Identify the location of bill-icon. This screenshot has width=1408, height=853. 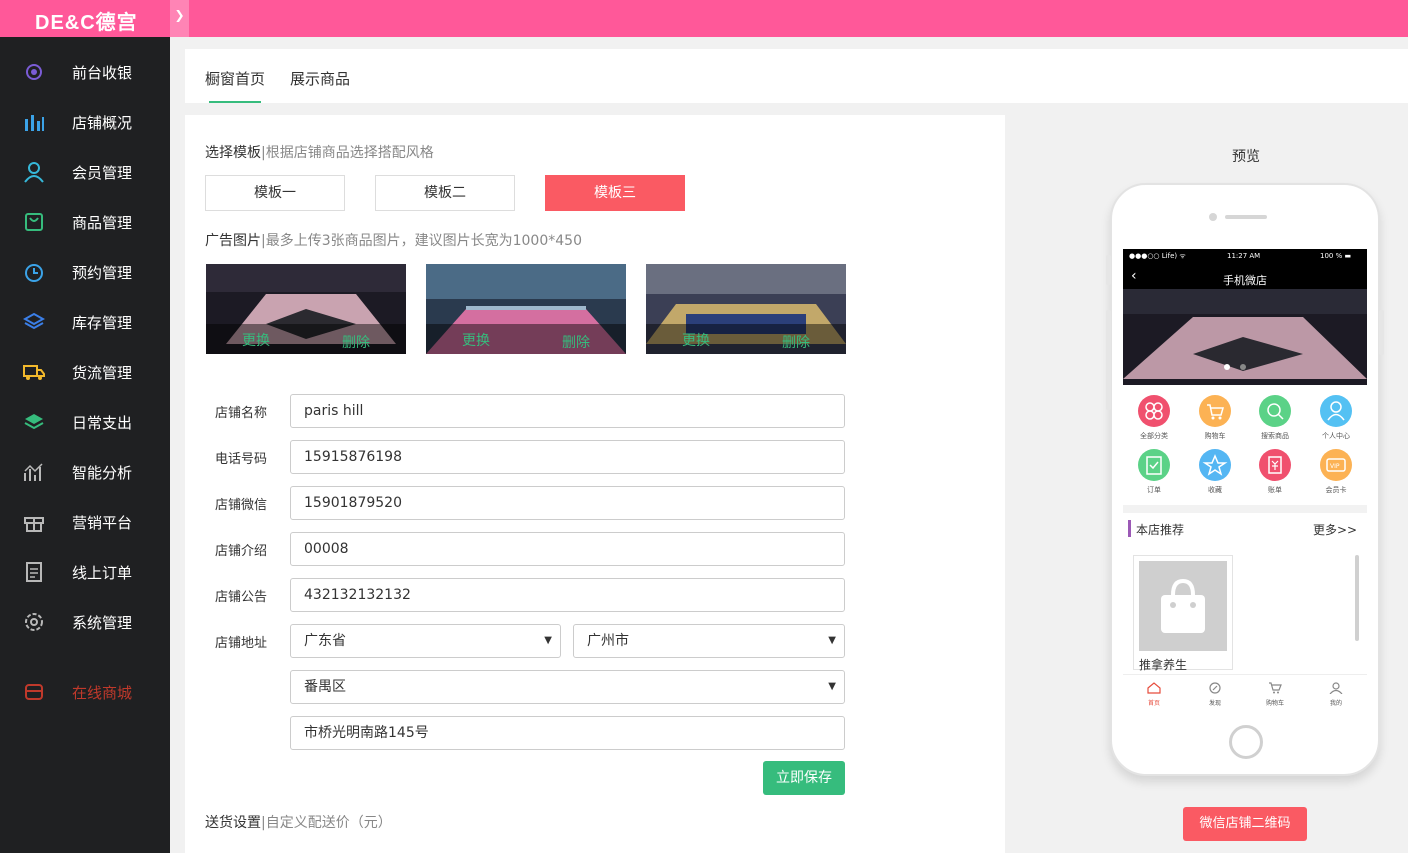
(1275, 465).